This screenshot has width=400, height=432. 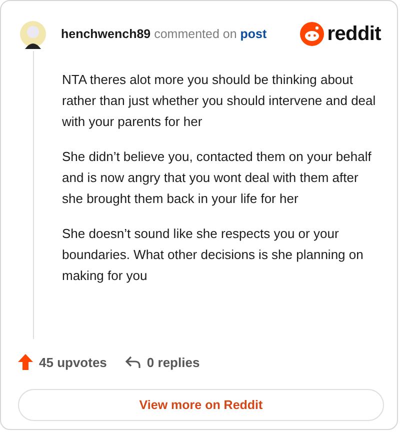 What do you see at coordinates (73, 362) in the screenshot?
I see `upvote-count: 45 upvotes` at bounding box center [73, 362].